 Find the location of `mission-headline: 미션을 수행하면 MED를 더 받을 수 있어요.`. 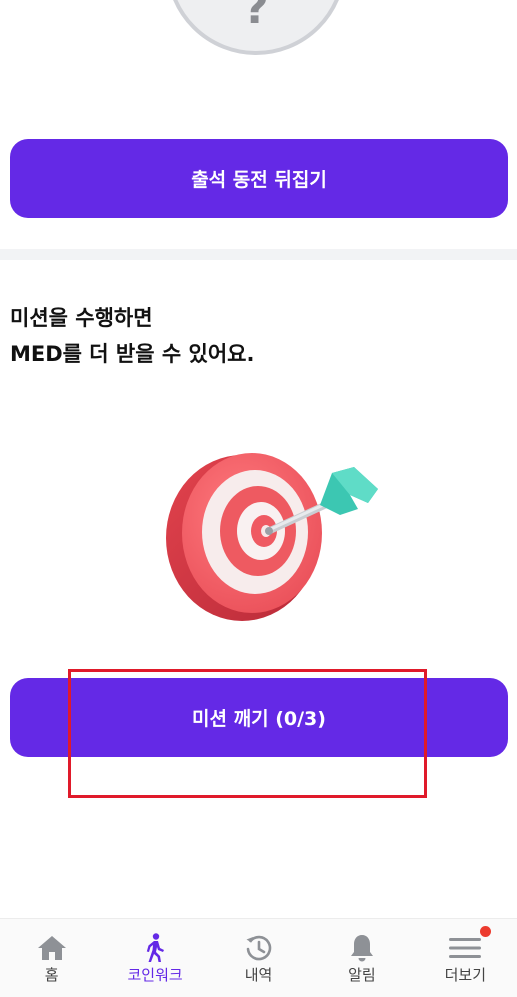

mission-headline: 미션을 수행하면 MED를 더 받을 수 있어요. is located at coordinates (250, 336).